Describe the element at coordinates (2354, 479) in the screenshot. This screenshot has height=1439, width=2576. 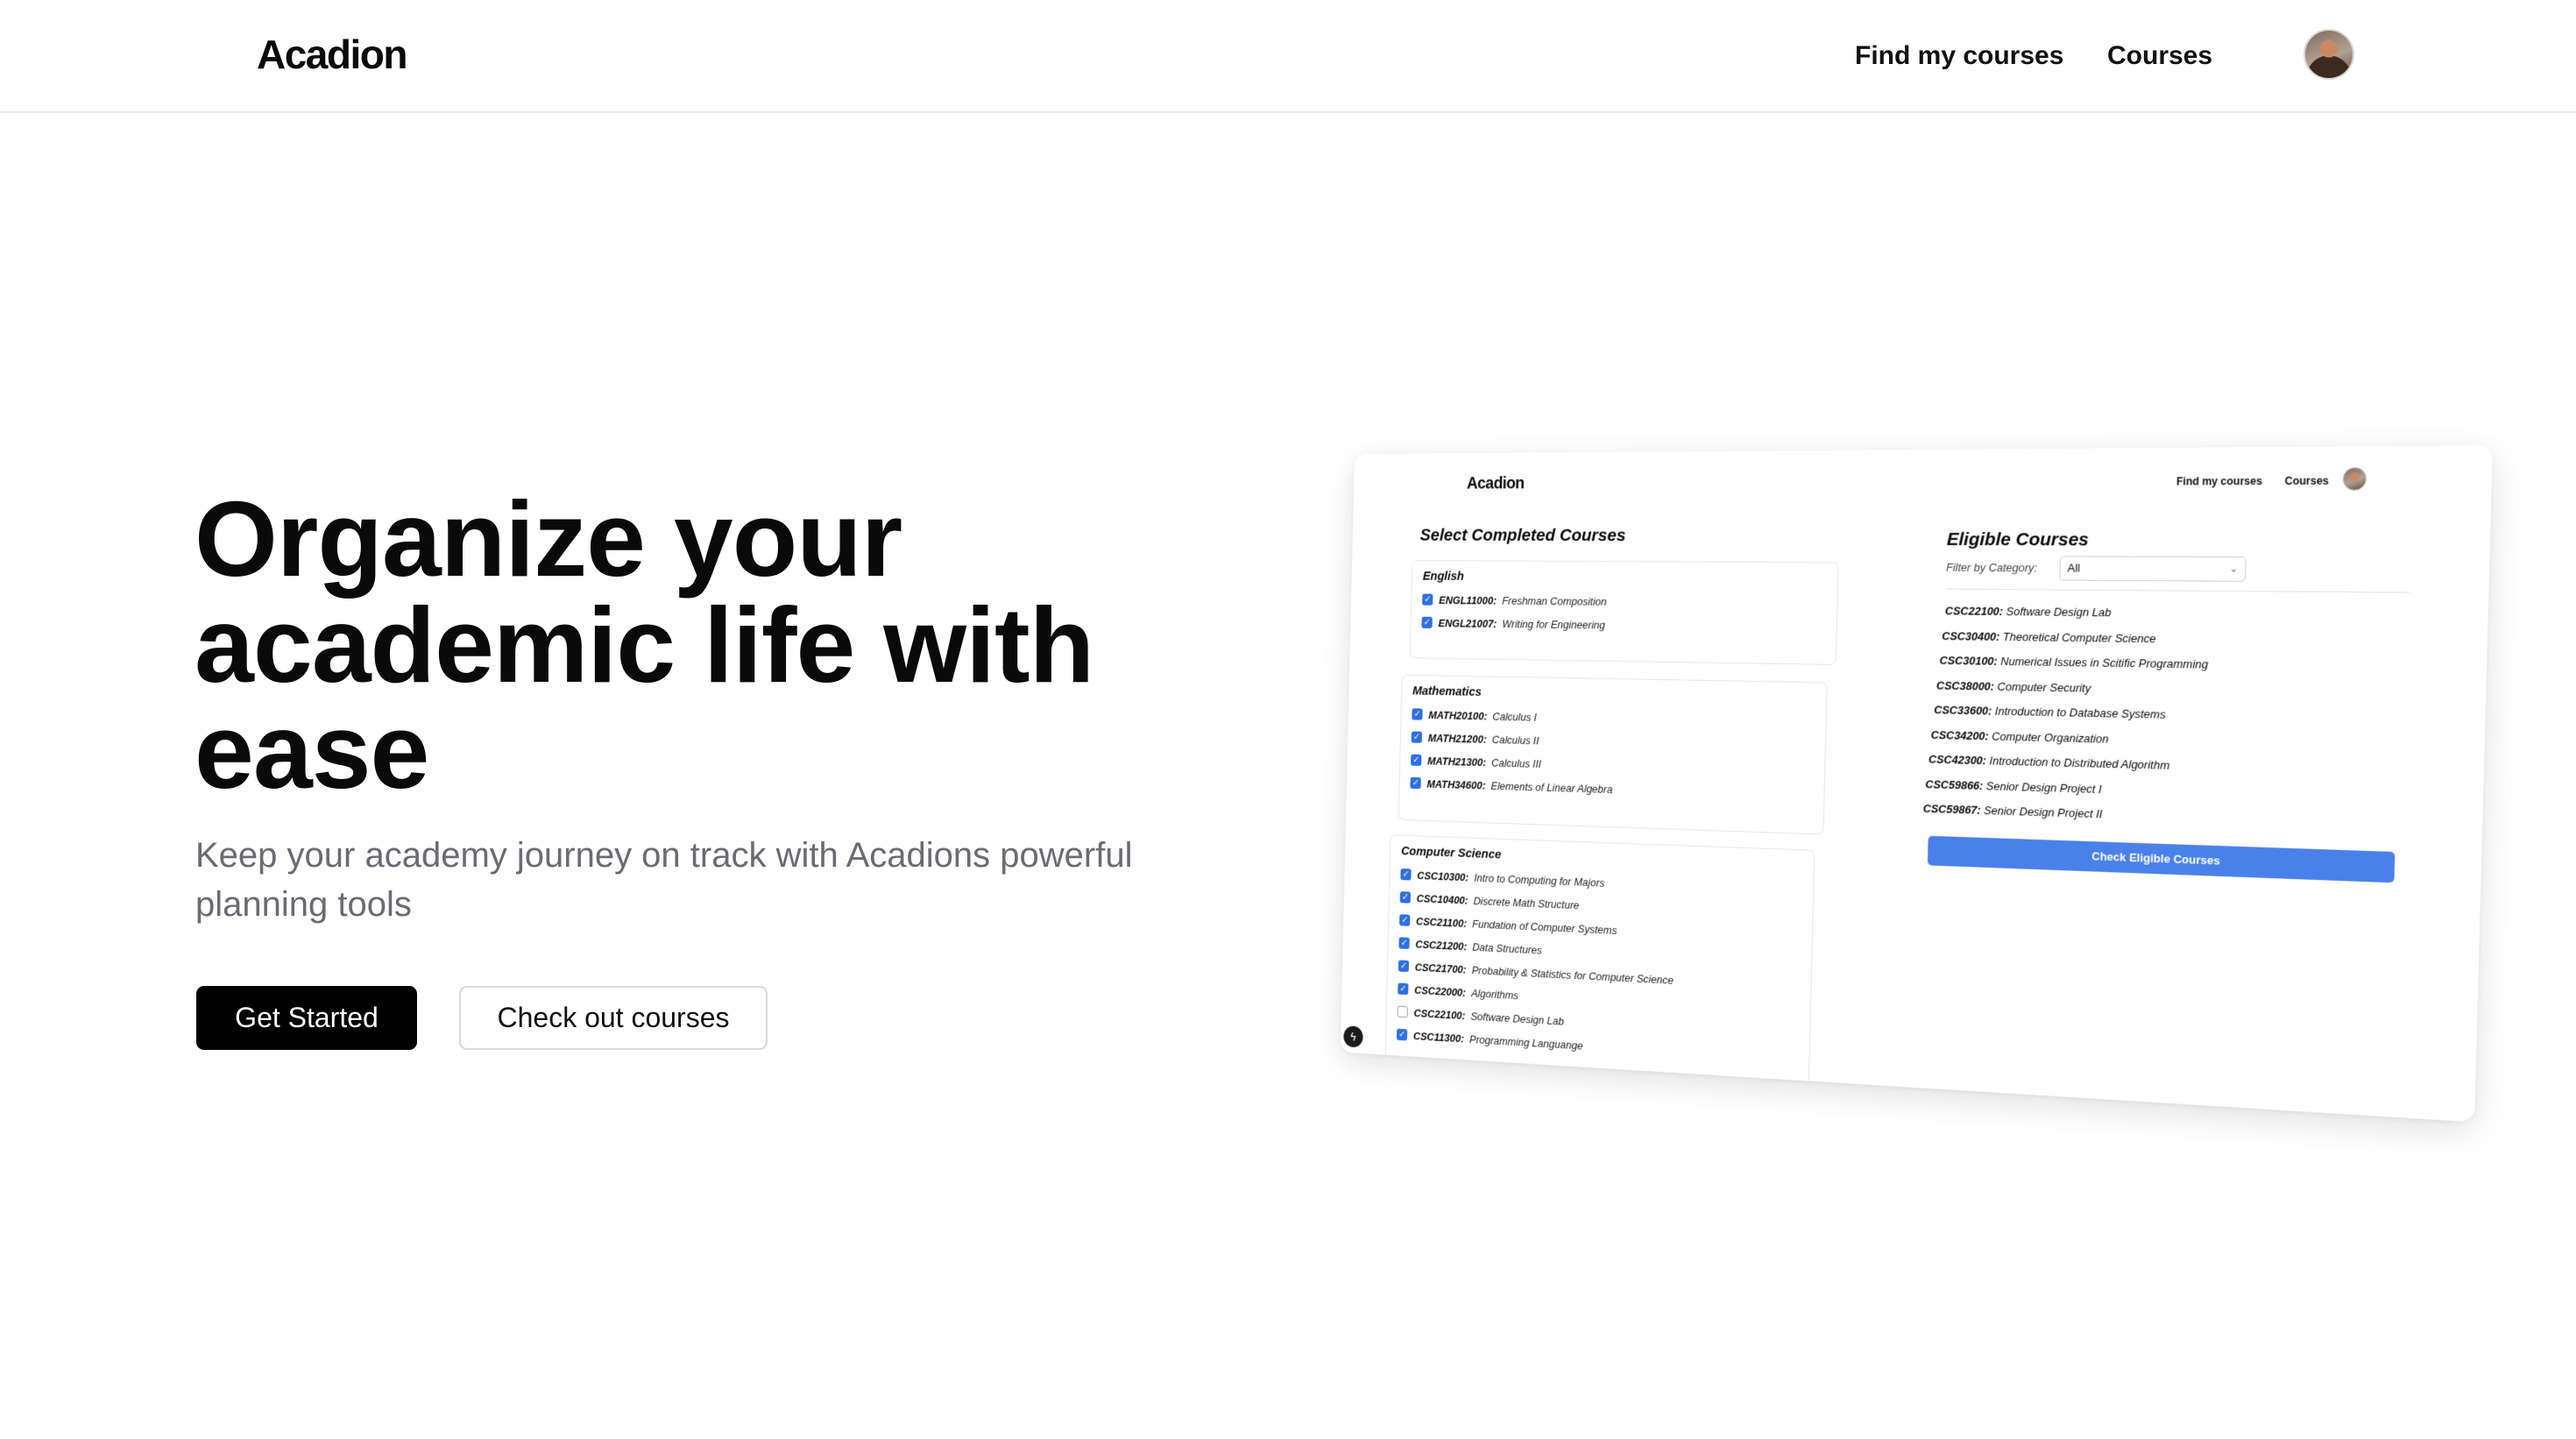
I see `preview-avatar` at that location.